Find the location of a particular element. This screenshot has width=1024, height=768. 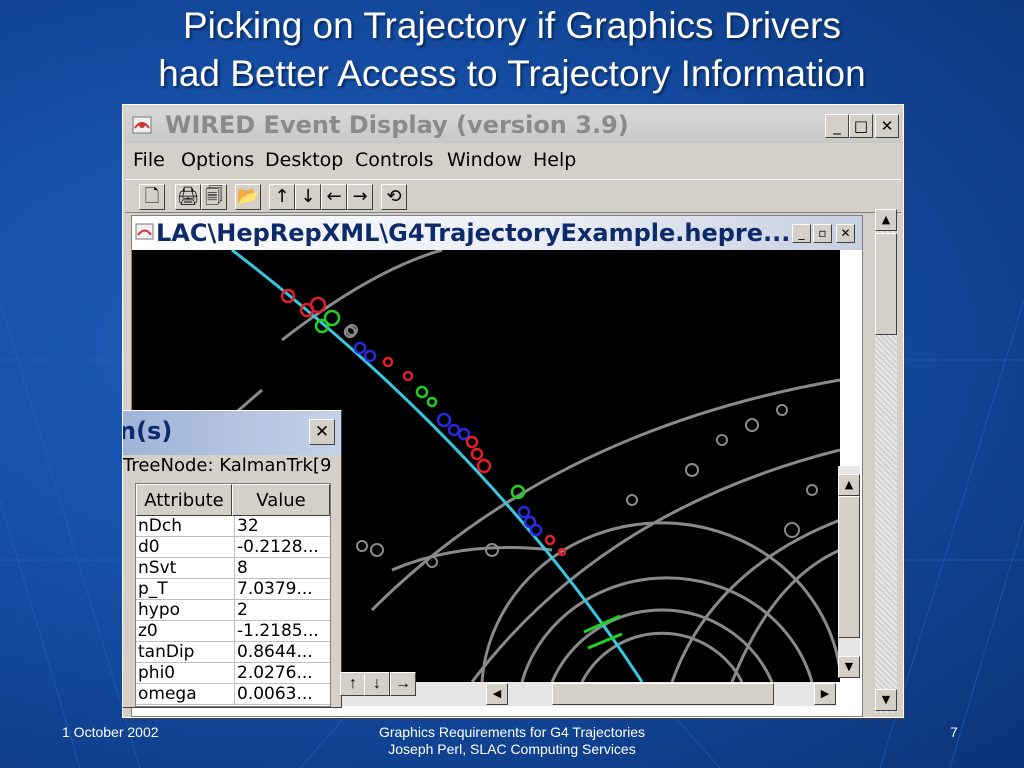

tree-node-label: TreeNode: KalmanTrk[9 is located at coordinates (227, 465).